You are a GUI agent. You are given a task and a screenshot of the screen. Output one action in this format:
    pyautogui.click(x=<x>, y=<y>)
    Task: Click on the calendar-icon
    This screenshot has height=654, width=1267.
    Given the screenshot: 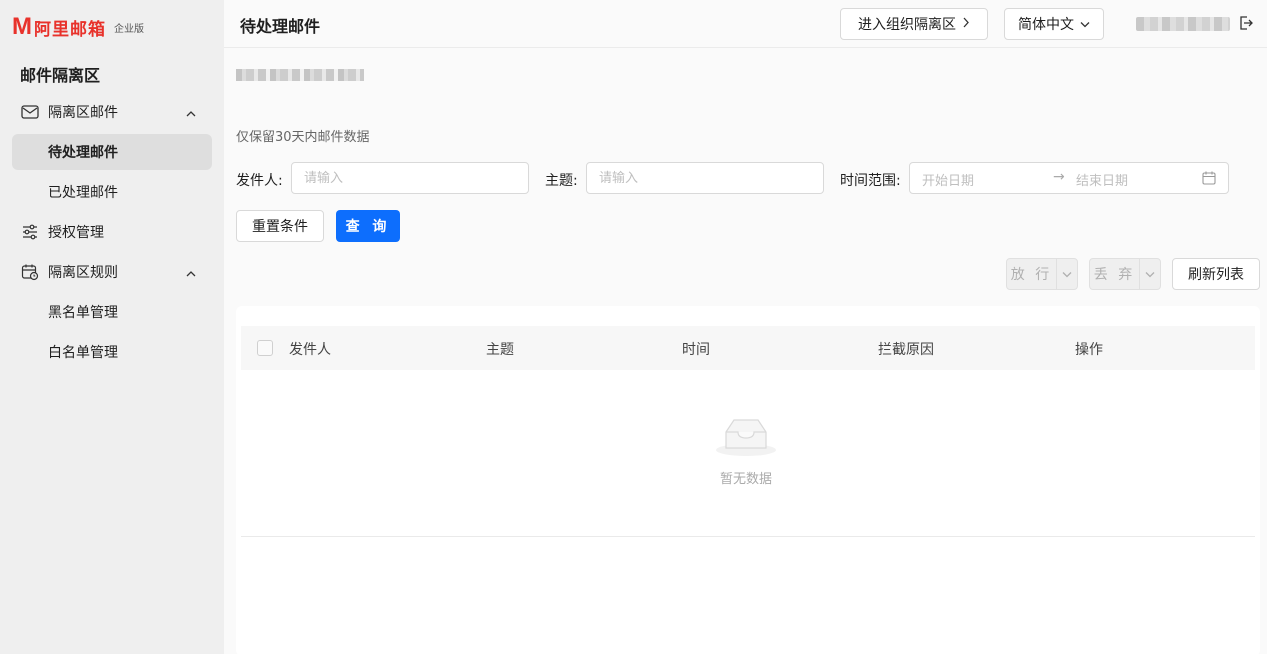 What is the action you would take?
    pyautogui.click(x=1209, y=180)
    